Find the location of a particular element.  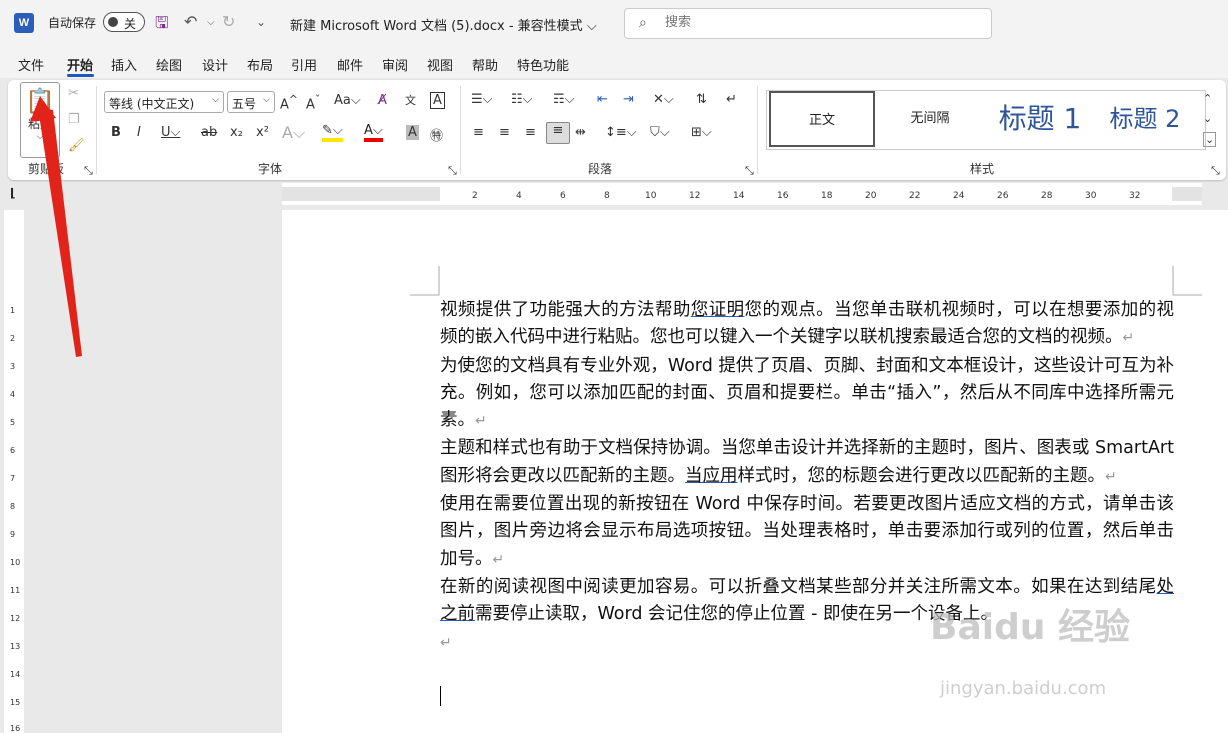

grammar-underlined-text: 当应用 is located at coordinates (711, 476).